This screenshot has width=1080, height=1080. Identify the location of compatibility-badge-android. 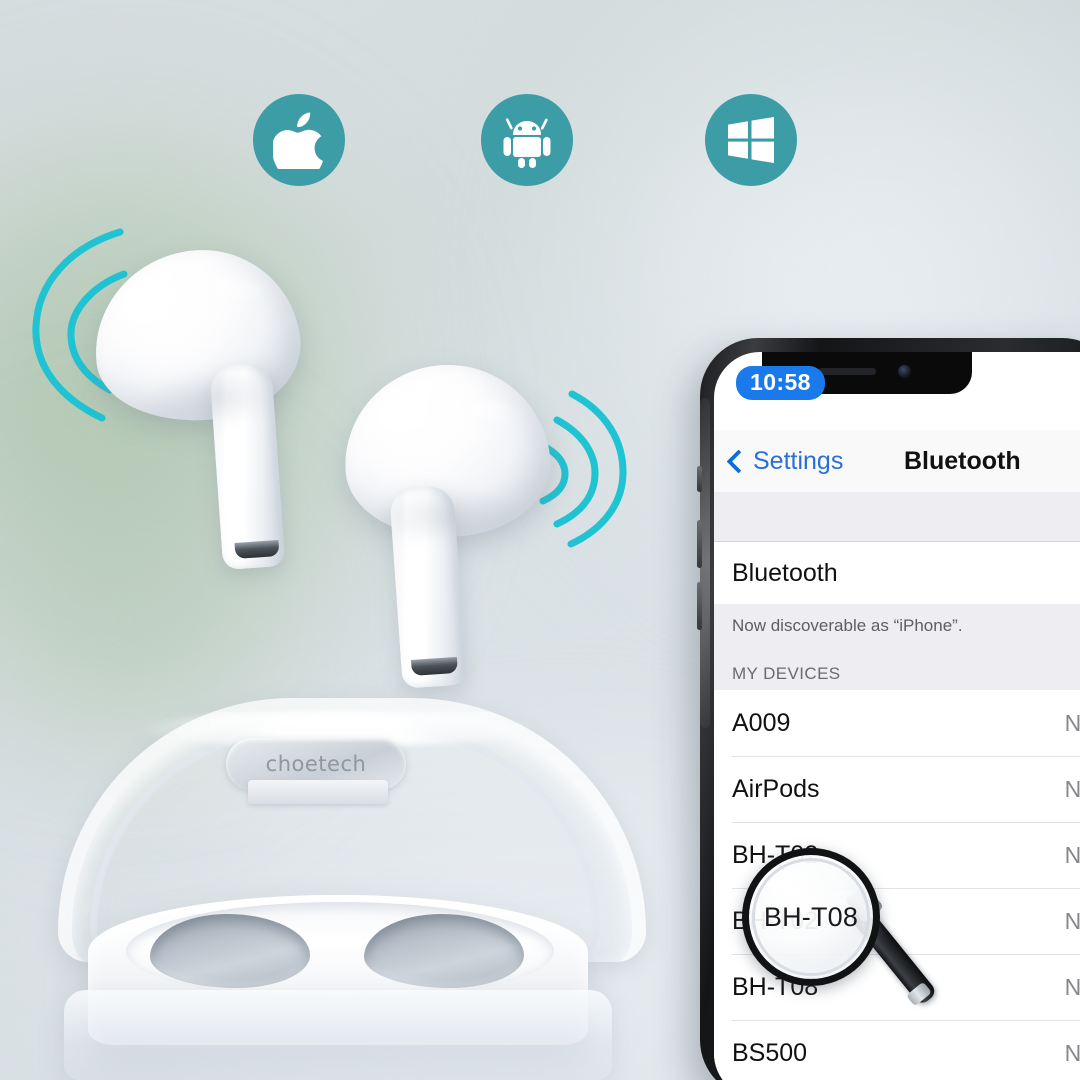
(527, 140).